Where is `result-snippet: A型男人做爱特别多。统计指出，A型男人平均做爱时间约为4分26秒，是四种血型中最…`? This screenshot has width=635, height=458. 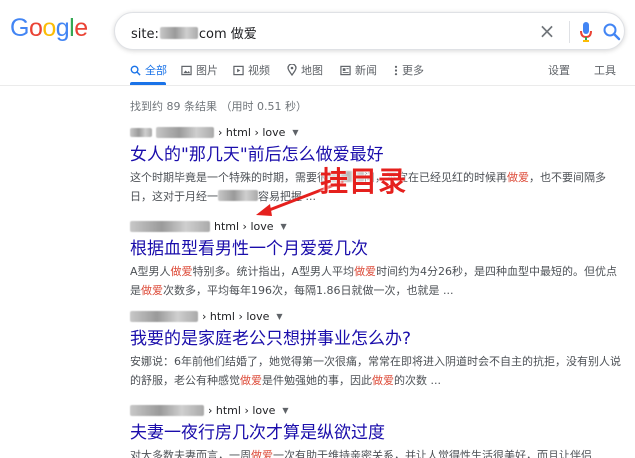
result-snippet: A型男人做爱特别多。统计指出，A型男人平均做爱时间约为4分26秒，是四种血型中最… is located at coordinates (377, 281).